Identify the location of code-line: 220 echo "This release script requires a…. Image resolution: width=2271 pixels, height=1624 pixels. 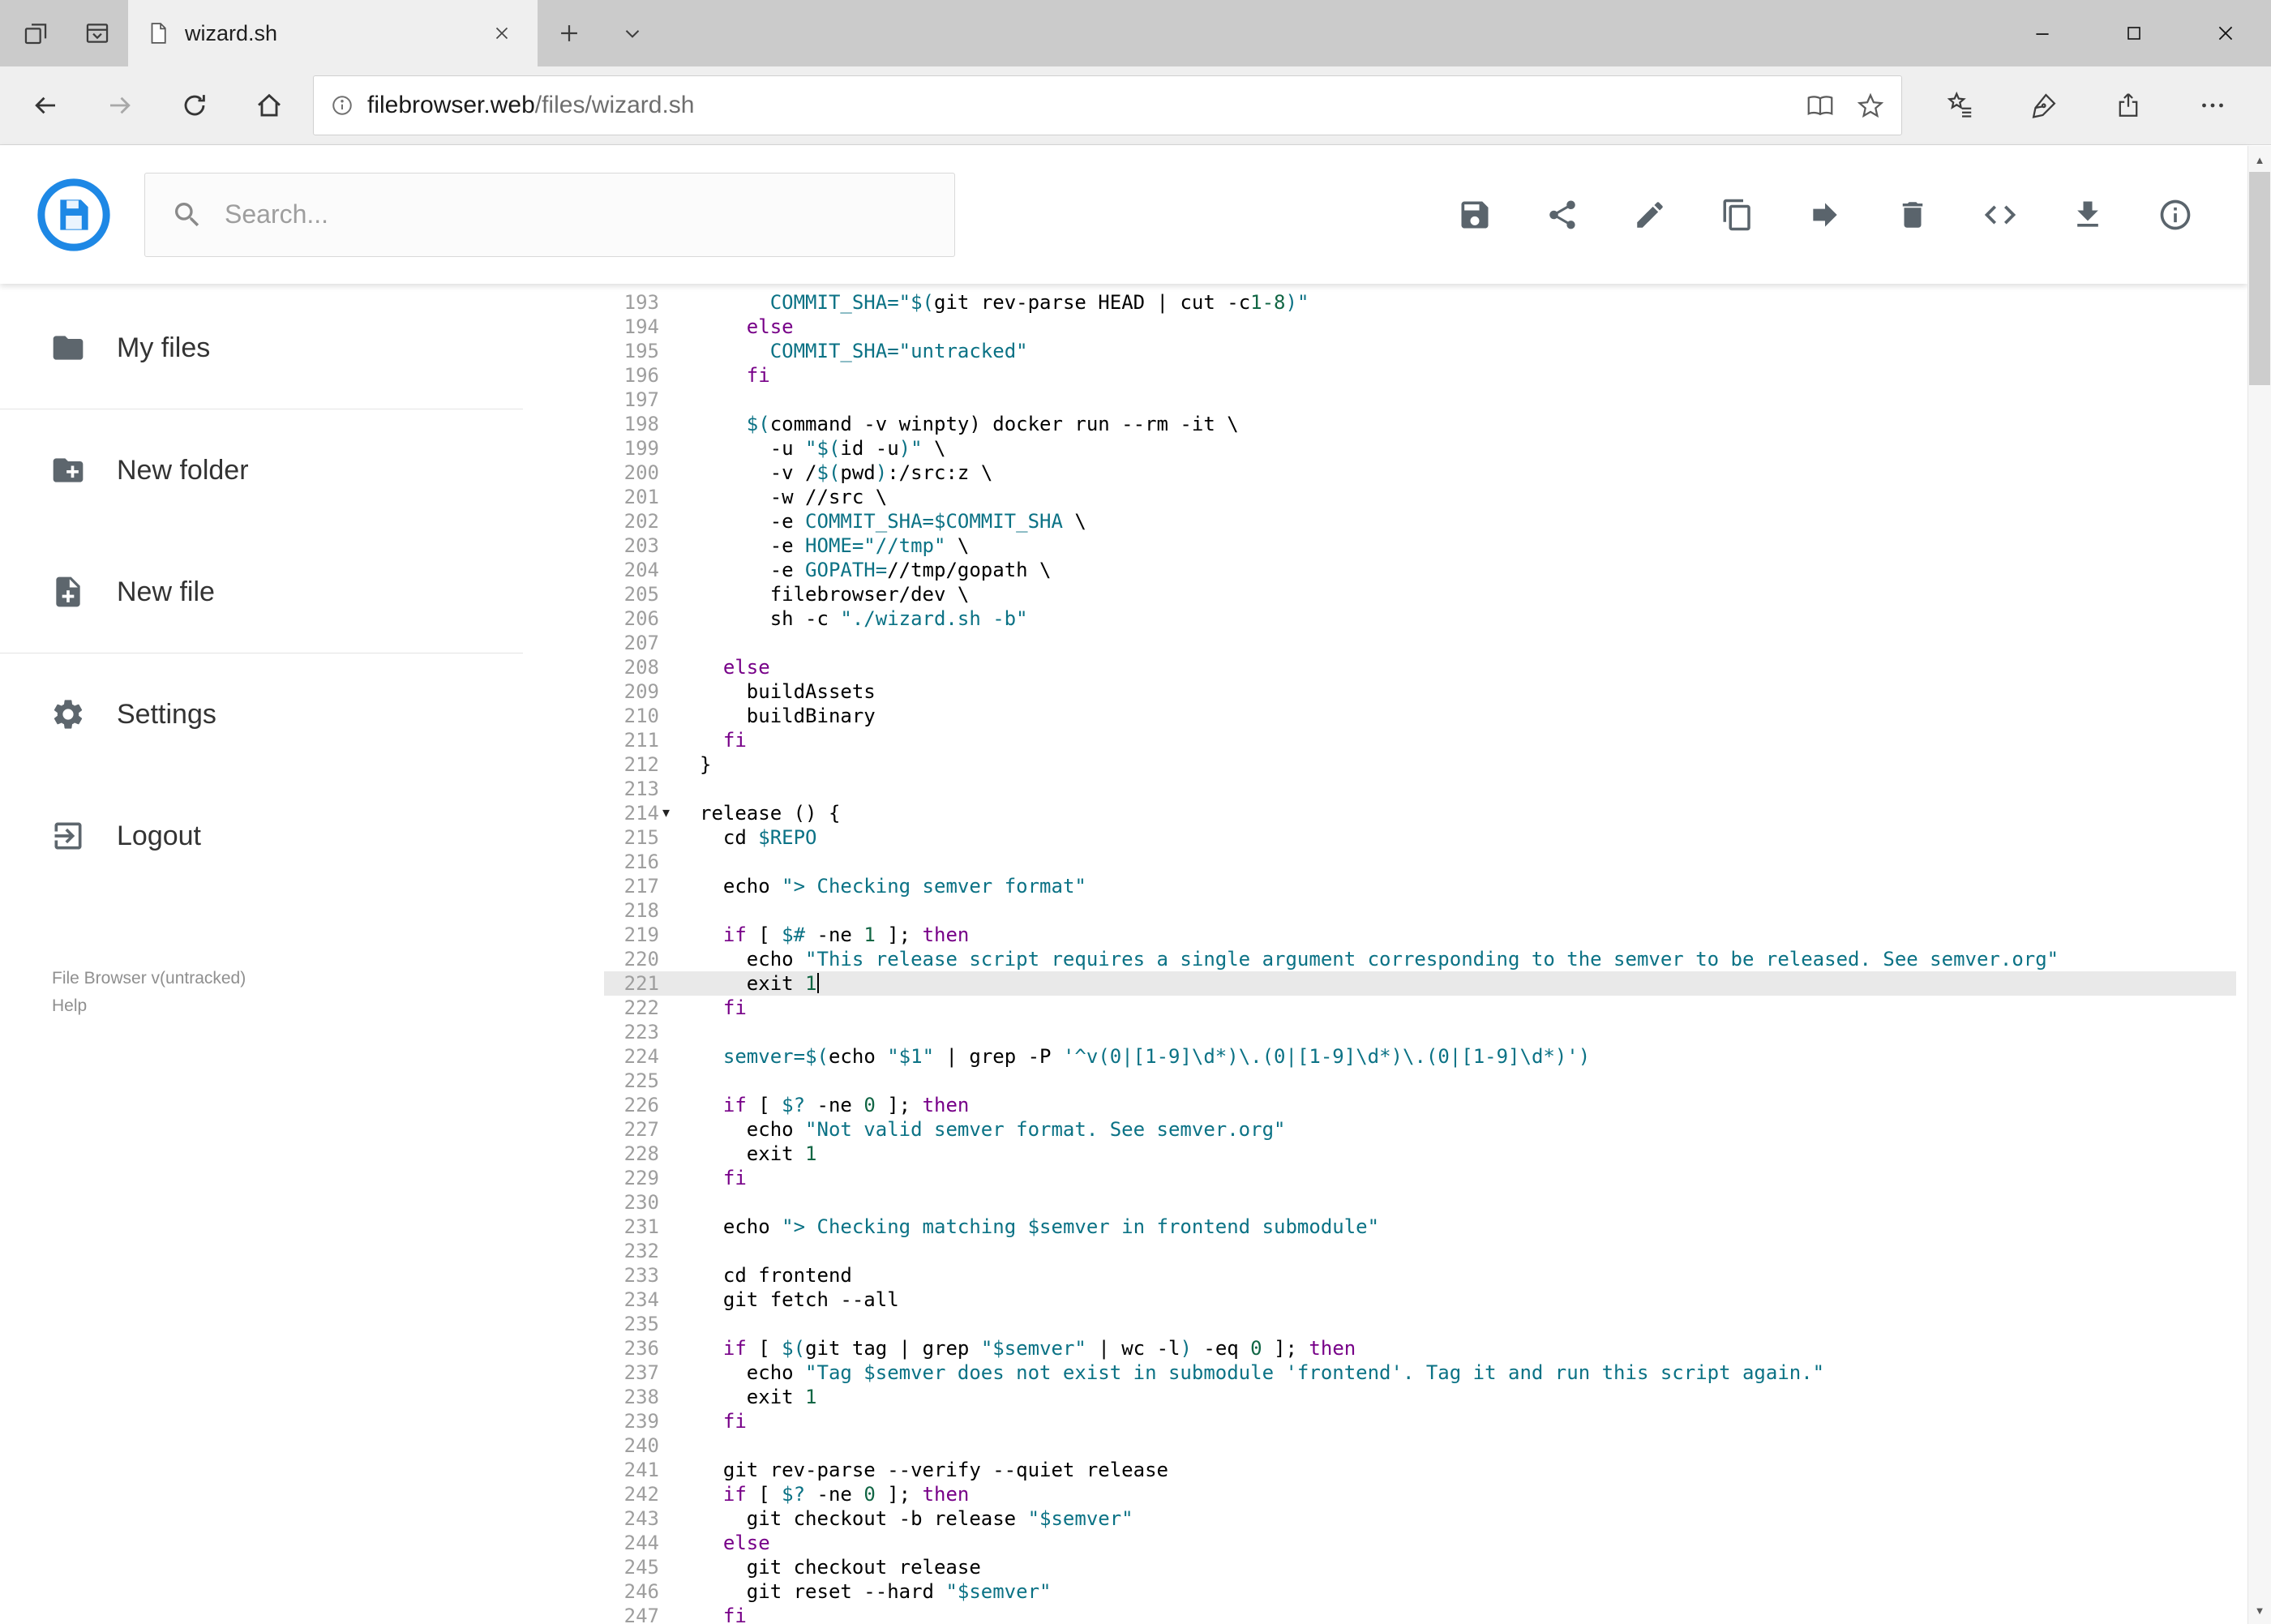
(1420, 959).